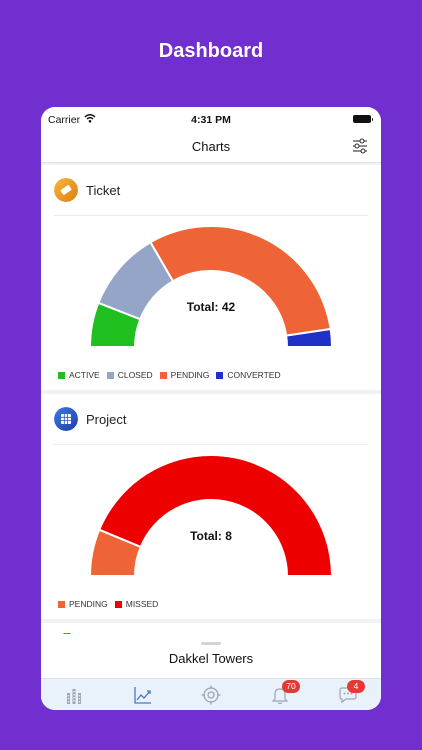  What do you see at coordinates (211, 643) in the screenshot?
I see `sheet-drag-handle` at bounding box center [211, 643].